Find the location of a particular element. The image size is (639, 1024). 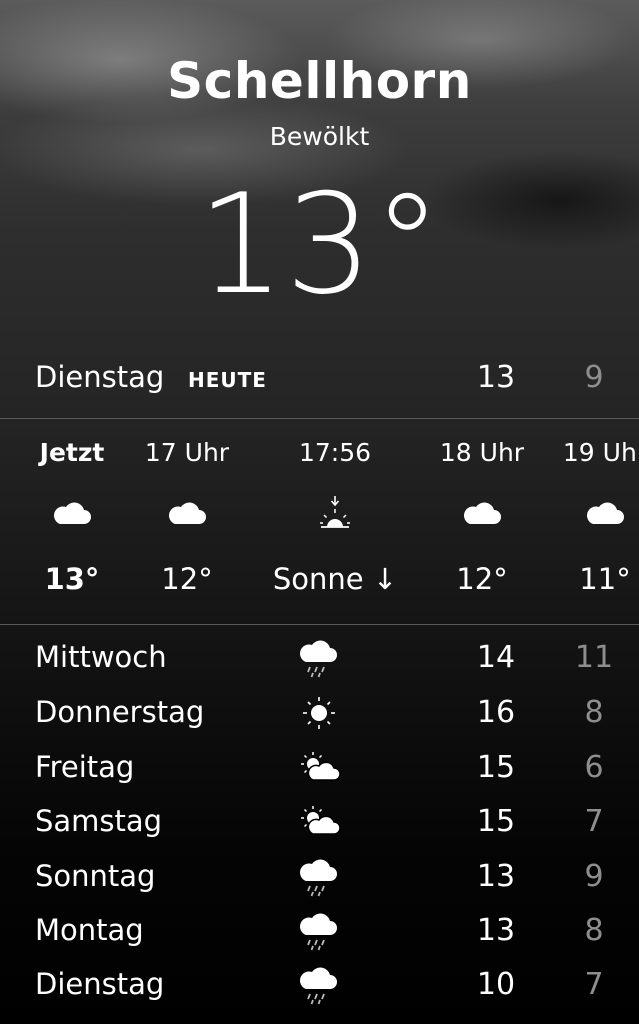

city-name: Schellhorn is located at coordinates (319, 81).